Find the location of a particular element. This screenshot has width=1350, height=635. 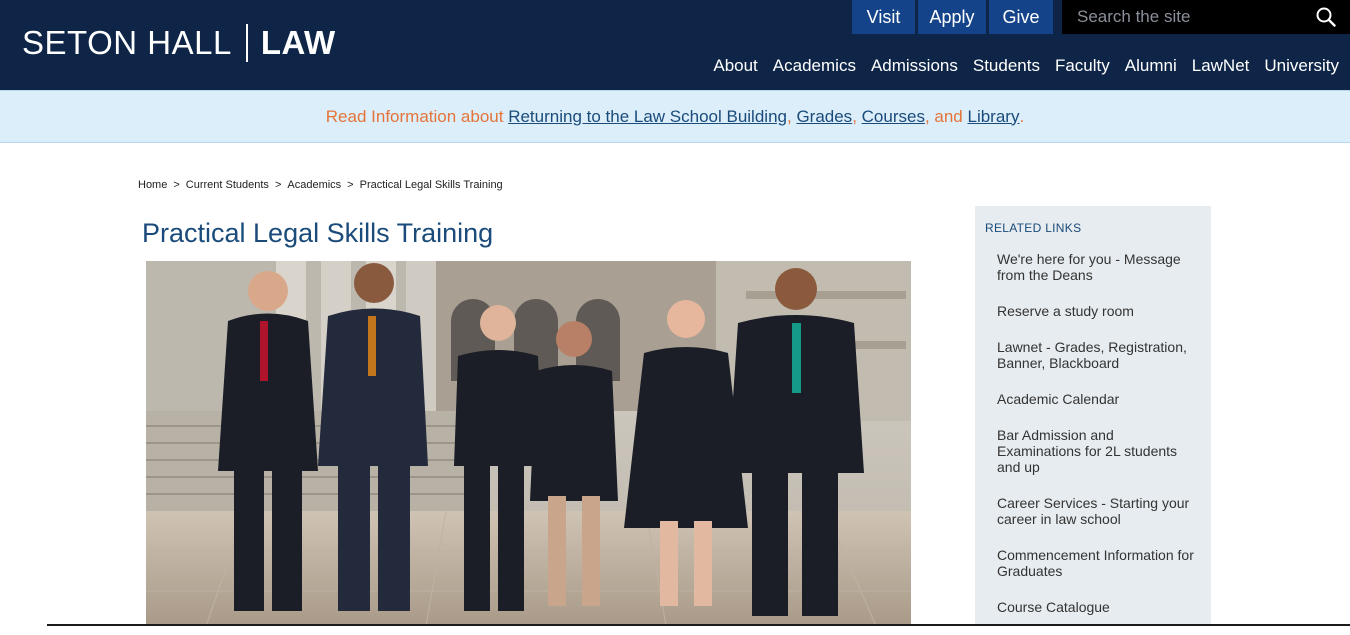

alert-separator: , and is located at coordinates (946, 116).